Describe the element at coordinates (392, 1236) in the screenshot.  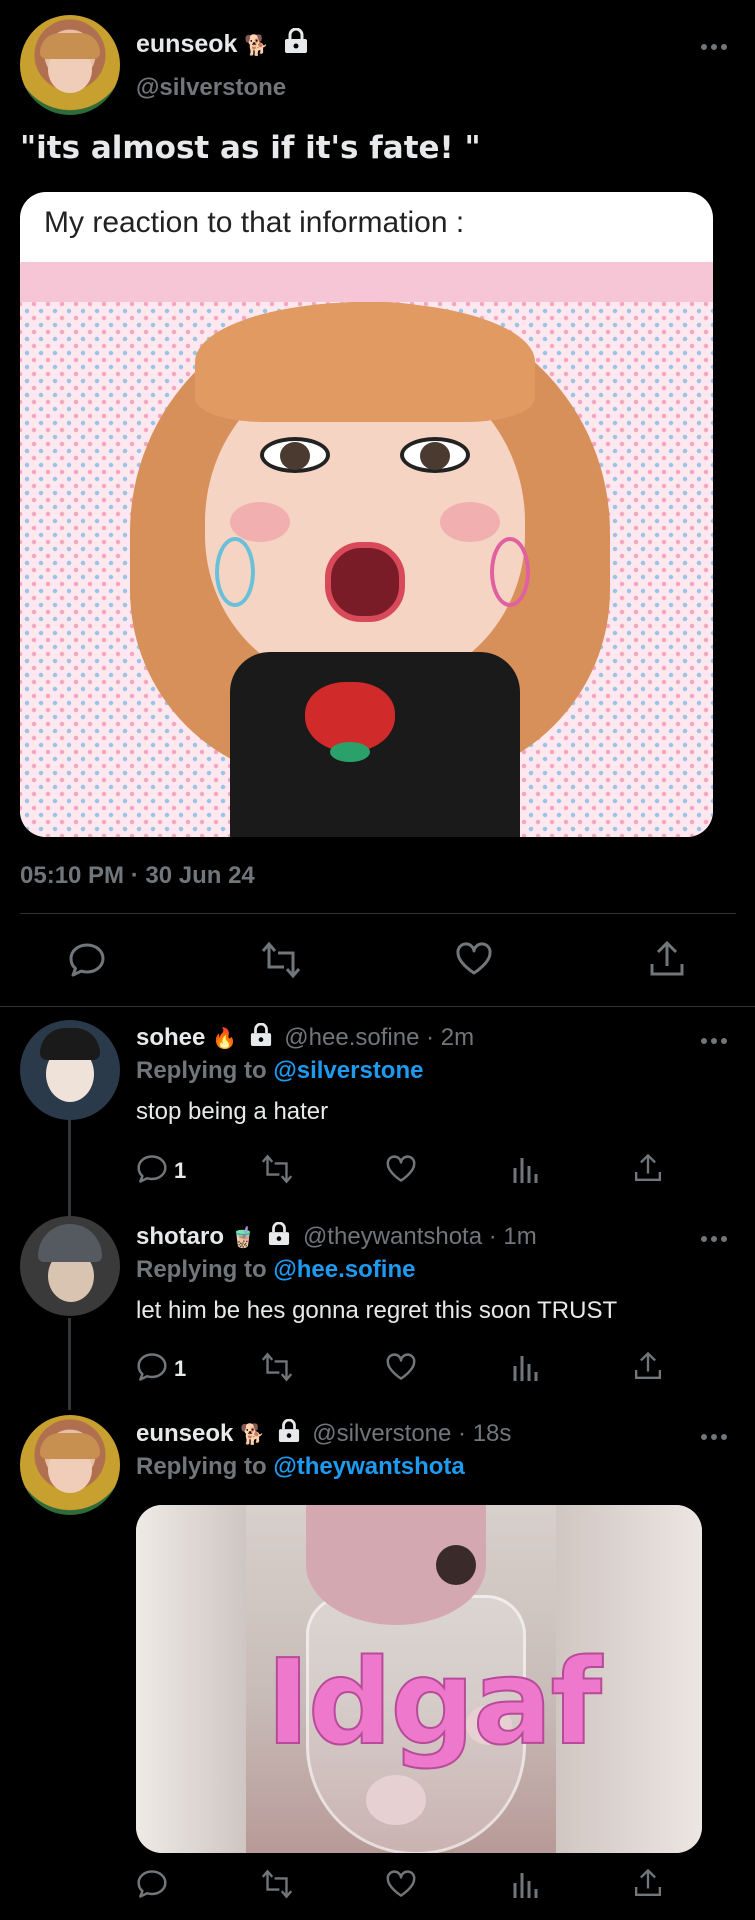
I see `author-handle: @theywantshota` at that location.